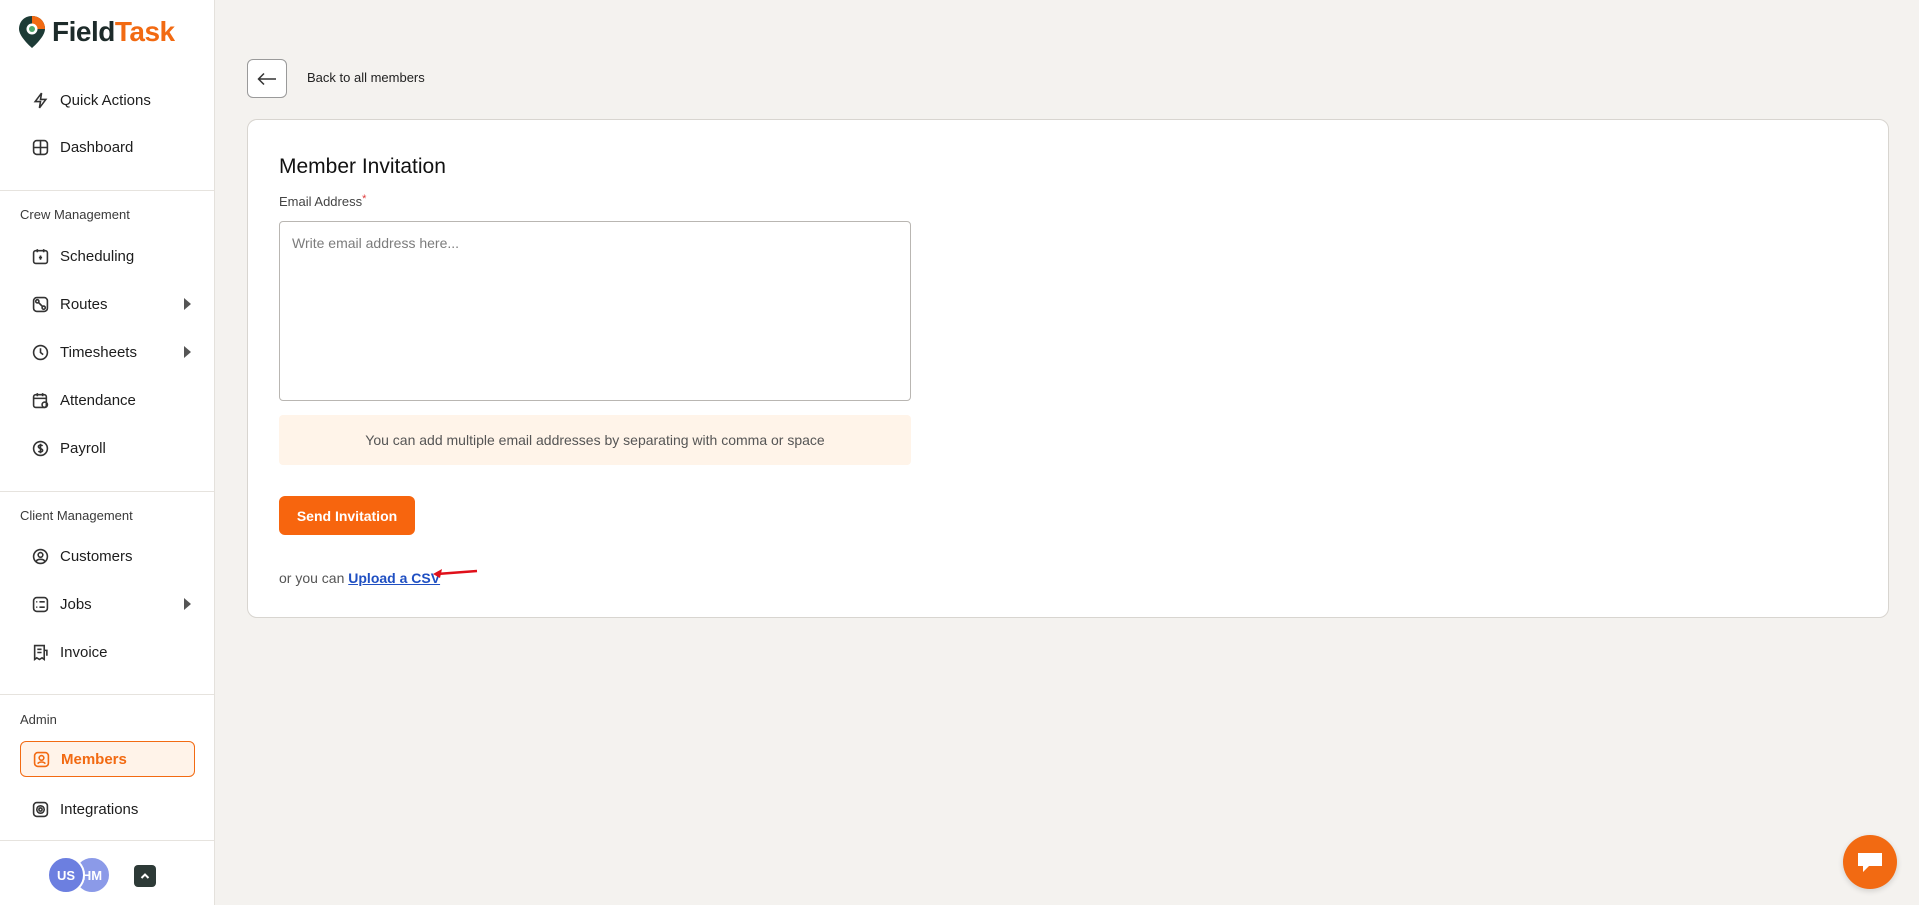 The image size is (1919, 905). What do you see at coordinates (40, 256) in the screenshot?
I see `calendar-icon` at bounding box center [40, 256].